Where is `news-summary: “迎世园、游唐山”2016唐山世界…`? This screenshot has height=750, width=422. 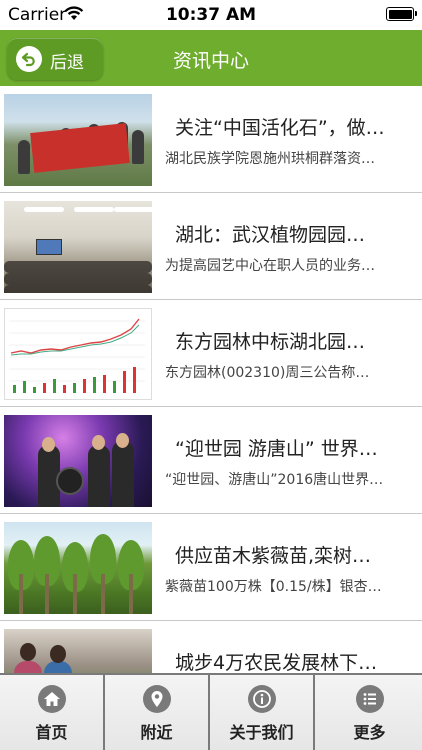
news-summary: “迎世园、游唐山”2016唐山世界… is located at coordinates (274, 480).